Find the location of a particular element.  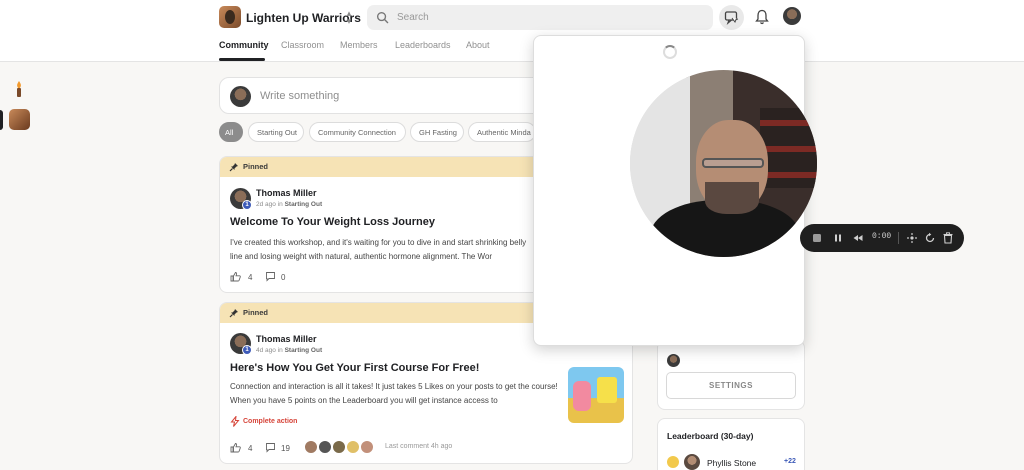

rewind-button is located at coordinates (858, 238).